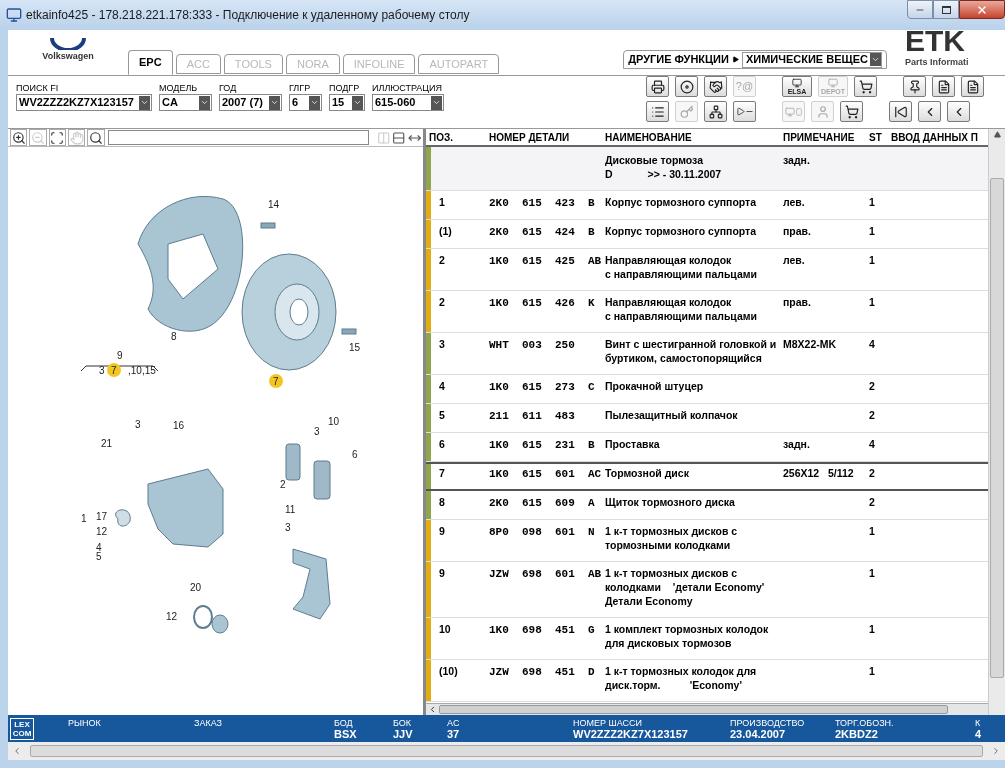 The width and height of the screenshot is (1005, 768). I want to click on table-row: 7 1K0 615 601 AC Тормозной диск 256X12 5/112 2, so click(707, 476).